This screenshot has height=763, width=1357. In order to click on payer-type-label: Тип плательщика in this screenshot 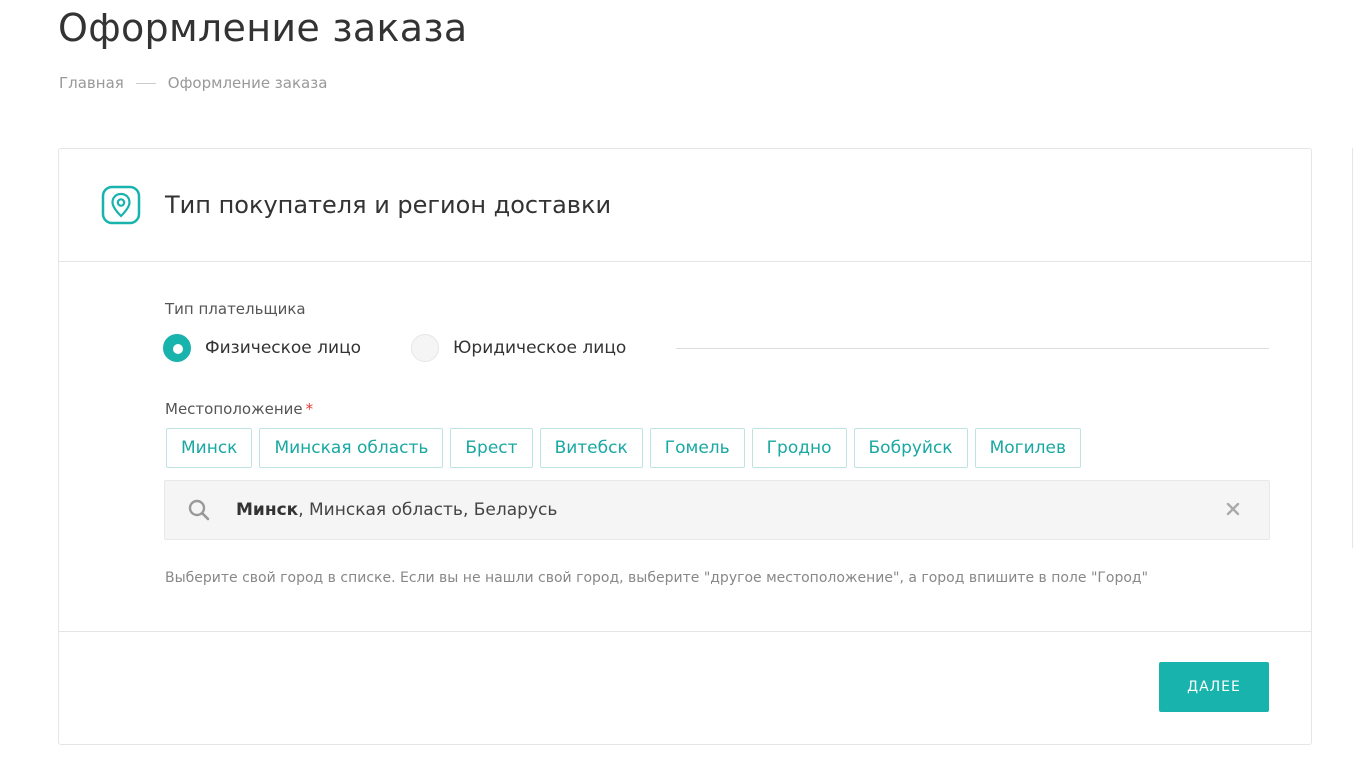, I will do `click(235, 309)`.